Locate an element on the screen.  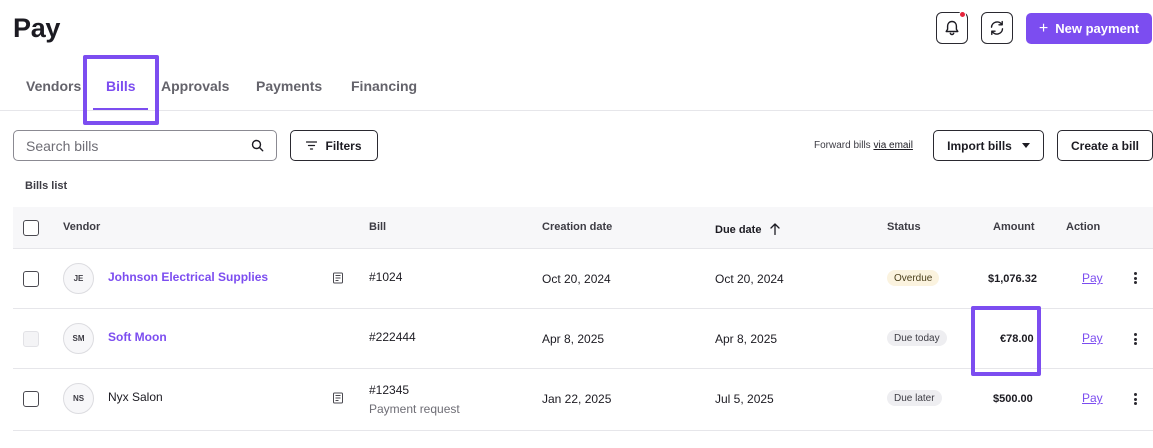
select-all-checkbox is located at coordinates (31, 228).